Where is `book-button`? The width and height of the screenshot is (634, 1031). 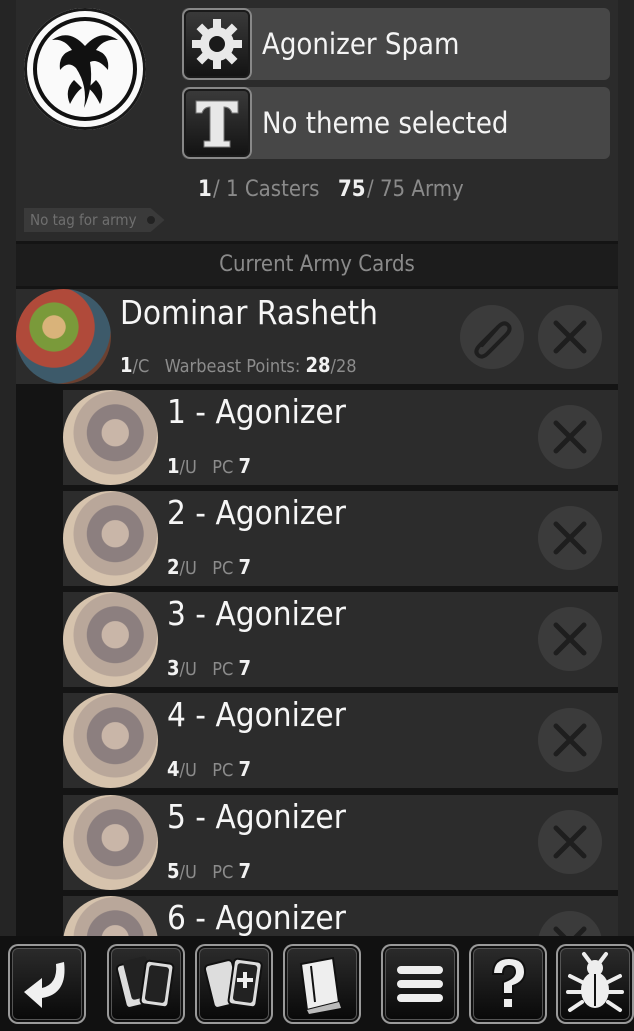
book-button is located at coordinates (322, 984).